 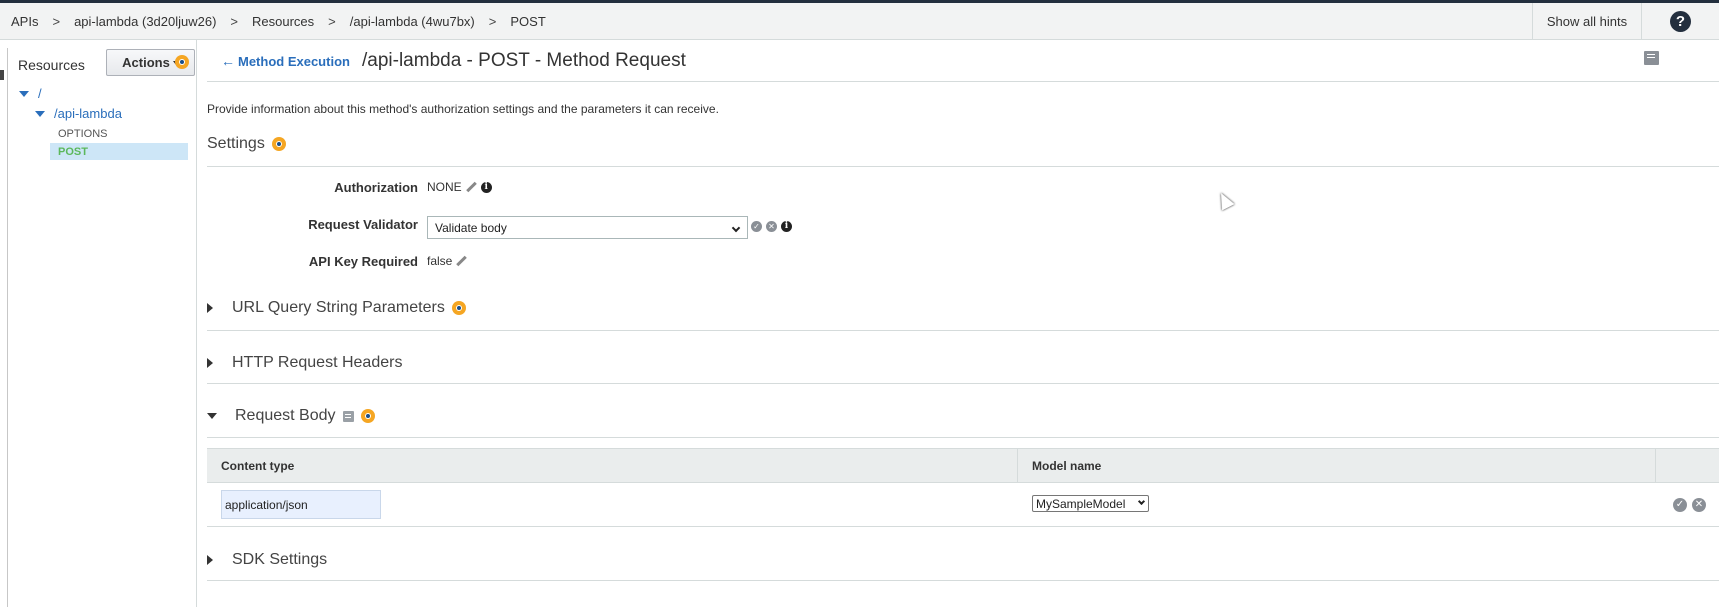 I want to click on api-key-required-text: false, so click(x=440, y=261).